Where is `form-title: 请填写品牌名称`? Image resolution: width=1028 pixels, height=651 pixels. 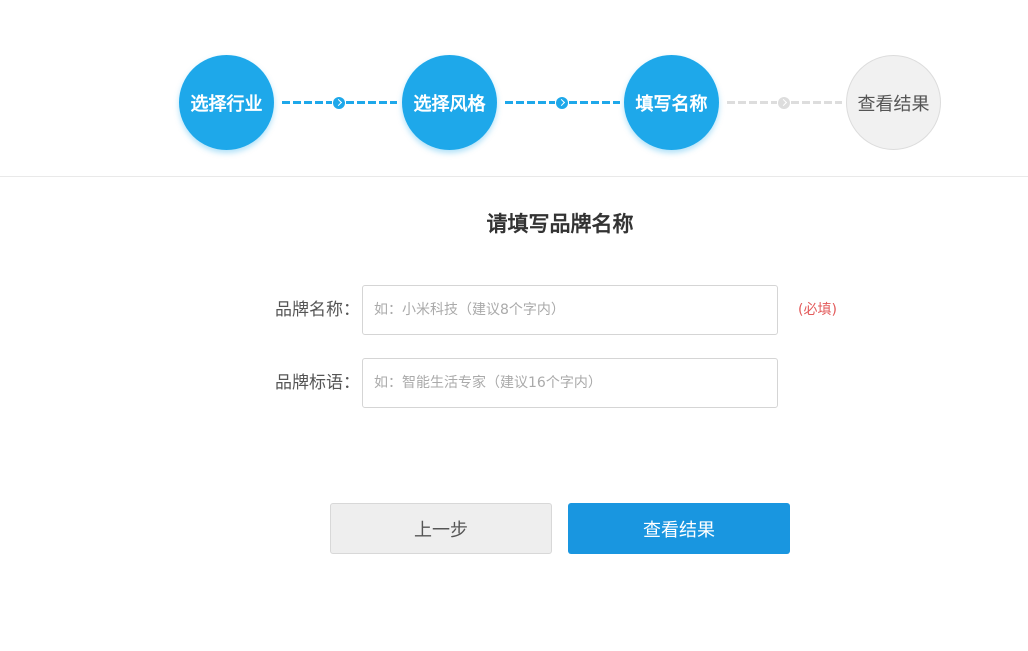
form-title: 请填写品牌名称 is located at coordinates (560, 224).